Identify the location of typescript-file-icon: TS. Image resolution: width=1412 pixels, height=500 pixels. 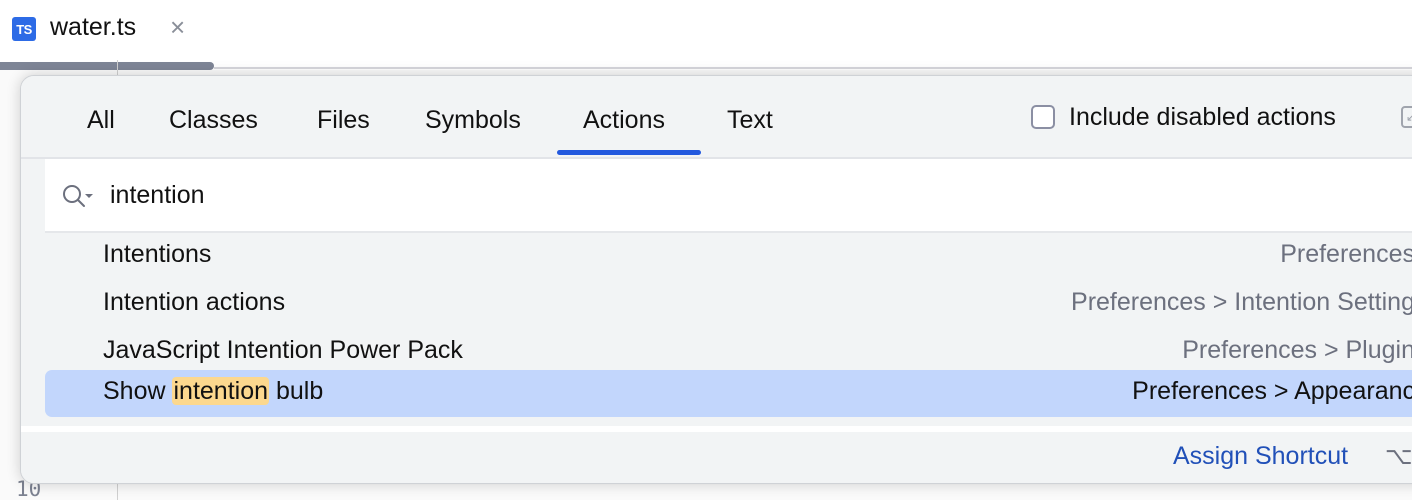
(24, 29).